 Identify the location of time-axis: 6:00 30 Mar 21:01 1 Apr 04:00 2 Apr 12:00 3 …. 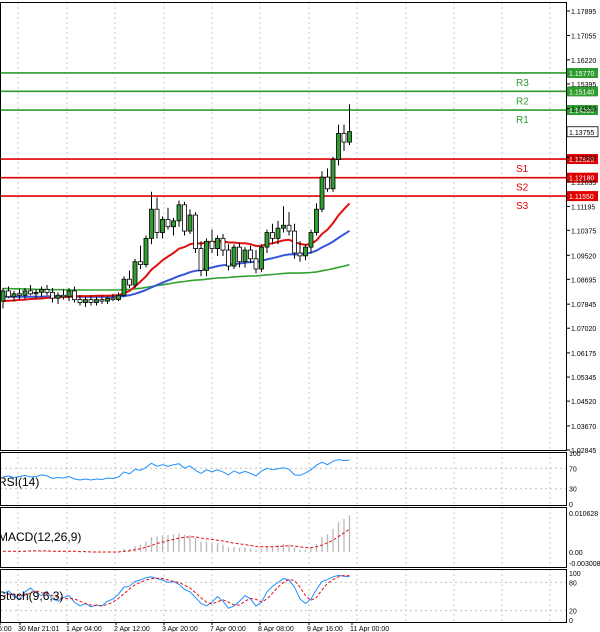
(194, 627).